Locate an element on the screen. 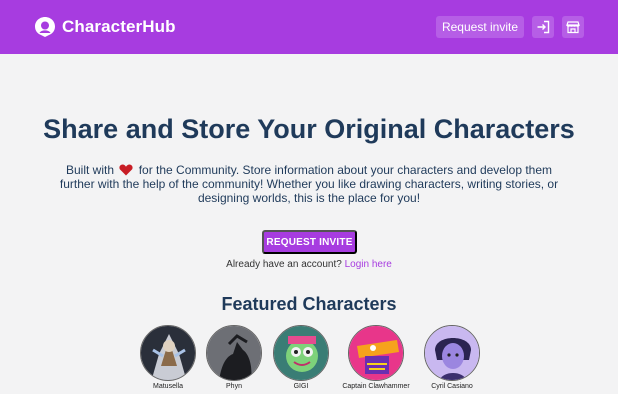  store-icon is located at coordinates (573, 27).